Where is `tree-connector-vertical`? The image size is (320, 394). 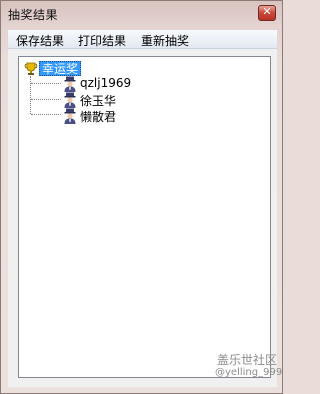 tree-connector-vertical is located at coordinates (30, 95).